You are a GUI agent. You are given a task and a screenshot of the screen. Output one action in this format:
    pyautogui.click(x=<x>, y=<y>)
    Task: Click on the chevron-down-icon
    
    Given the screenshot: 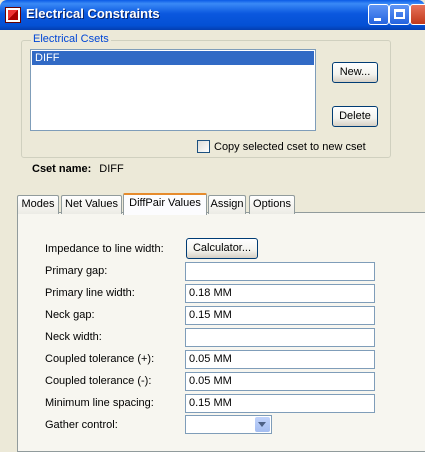 What is the action you would take?
    pyautogui.click(x=262, y=424)
    